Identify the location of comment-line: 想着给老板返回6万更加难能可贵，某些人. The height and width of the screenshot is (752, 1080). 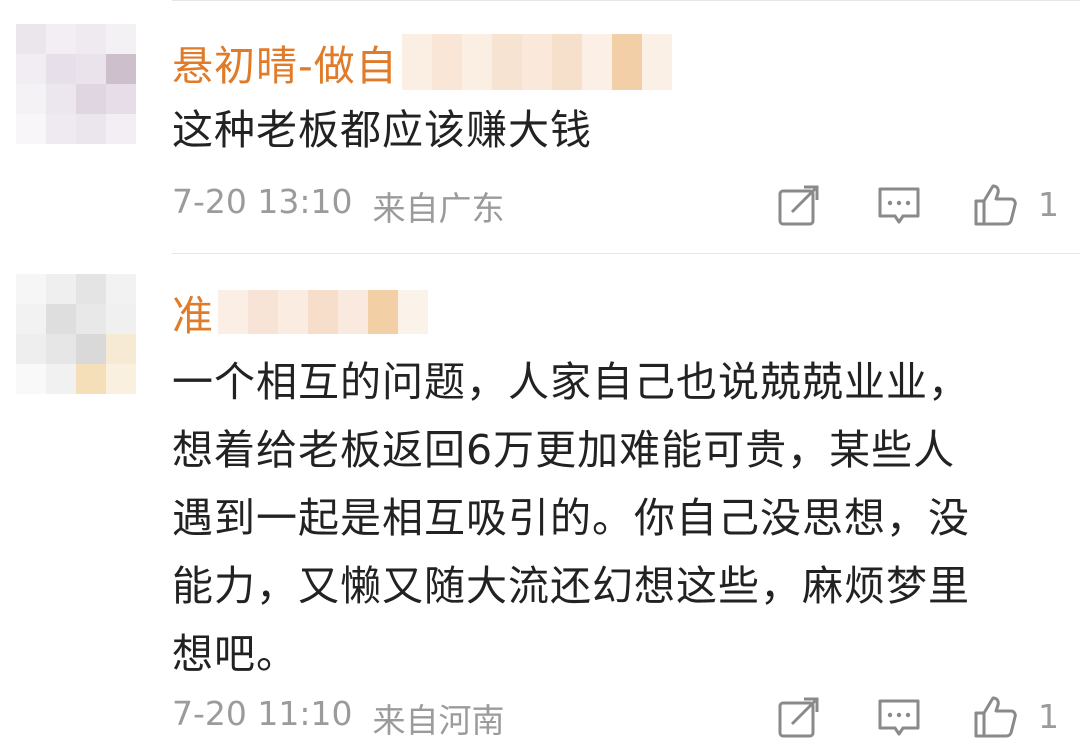
(564, 450).